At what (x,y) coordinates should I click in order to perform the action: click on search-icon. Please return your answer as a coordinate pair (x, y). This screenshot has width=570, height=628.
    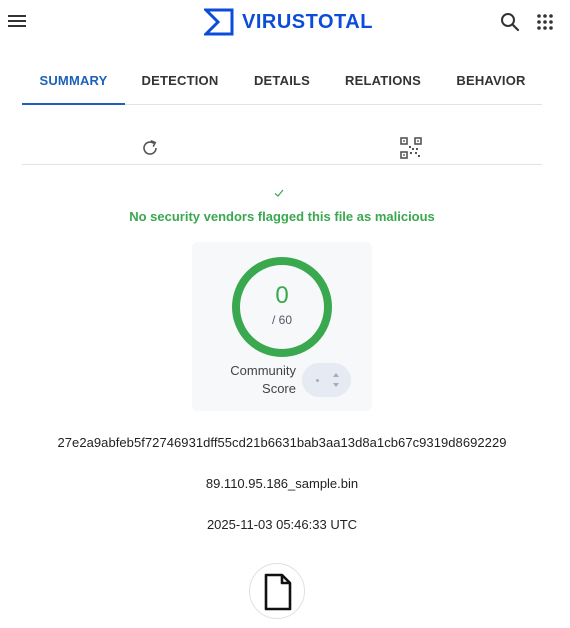
    Looking at the image, I should click on (510, 22).